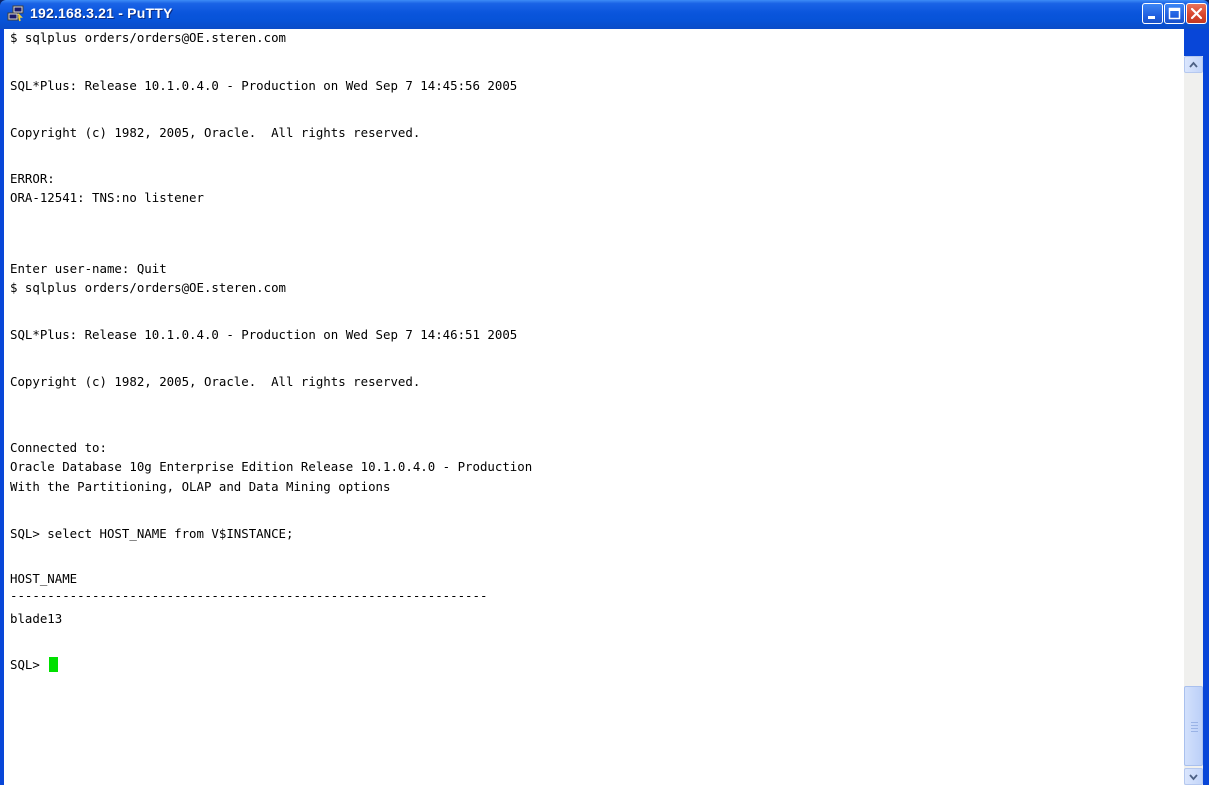 The height and width of the screenshot is (785, 1209). I want to click on vertical-scrollbar, so click(1193, 420).